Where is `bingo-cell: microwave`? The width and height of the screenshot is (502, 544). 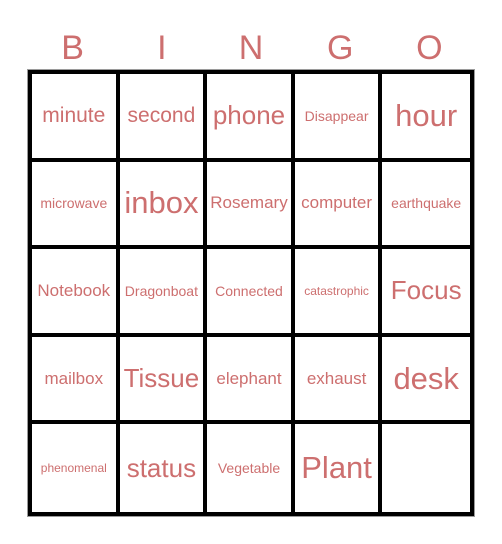
bingo-cell: microwave is located at coordinates (76, 205).